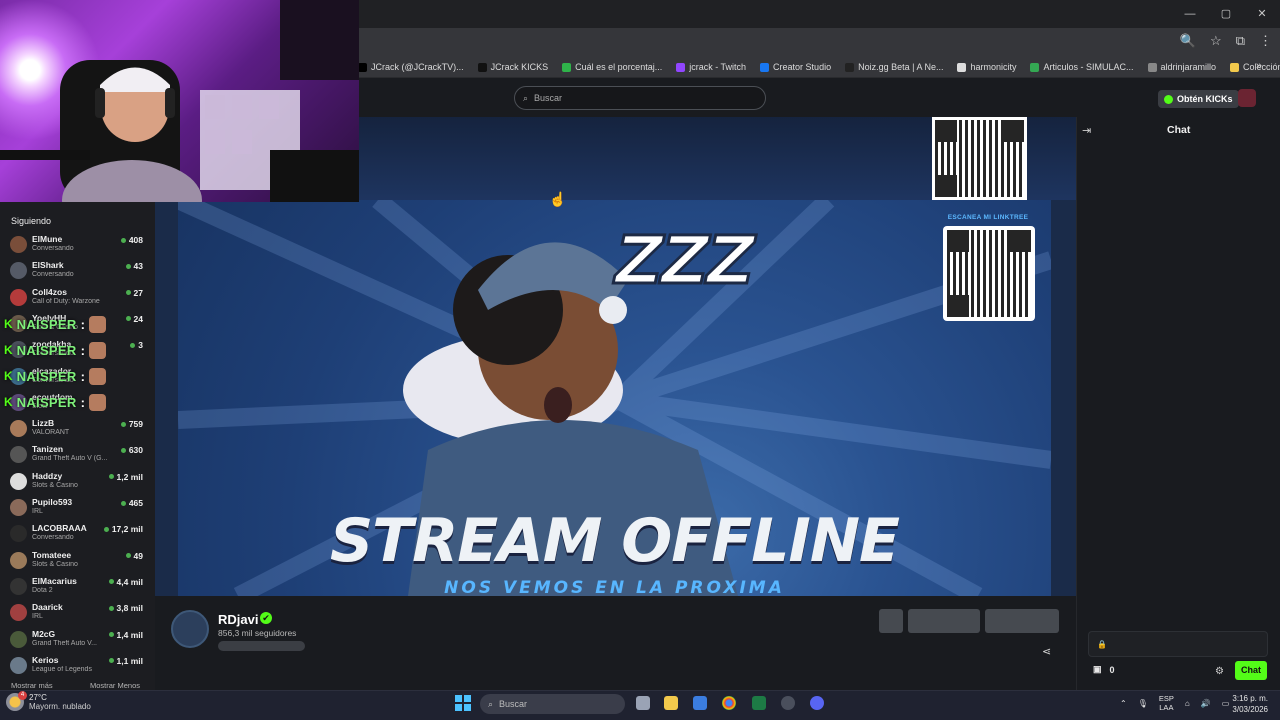 The width and height of the screenshot is (1280, 720). I want to click on following-item: M2cG Grand Theft Auto V... 1,4 mil, so click(80, 642).